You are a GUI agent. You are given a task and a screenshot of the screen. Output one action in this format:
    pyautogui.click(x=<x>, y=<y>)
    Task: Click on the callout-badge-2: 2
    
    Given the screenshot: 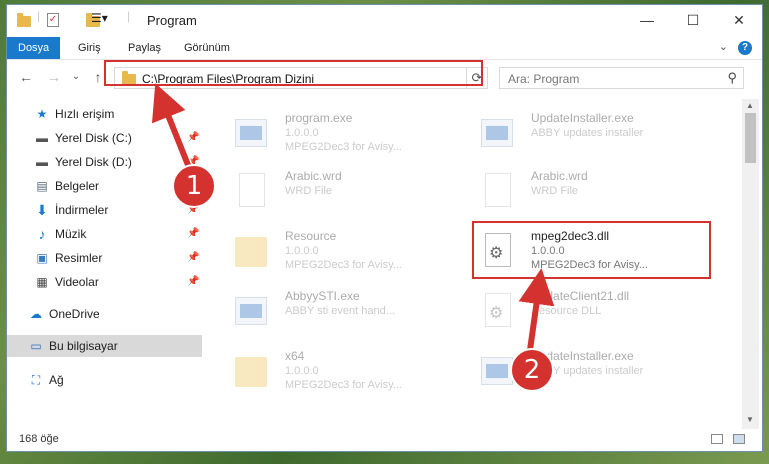 What is the action you would take?
    pyautogui.click(x=532, y=370)
    